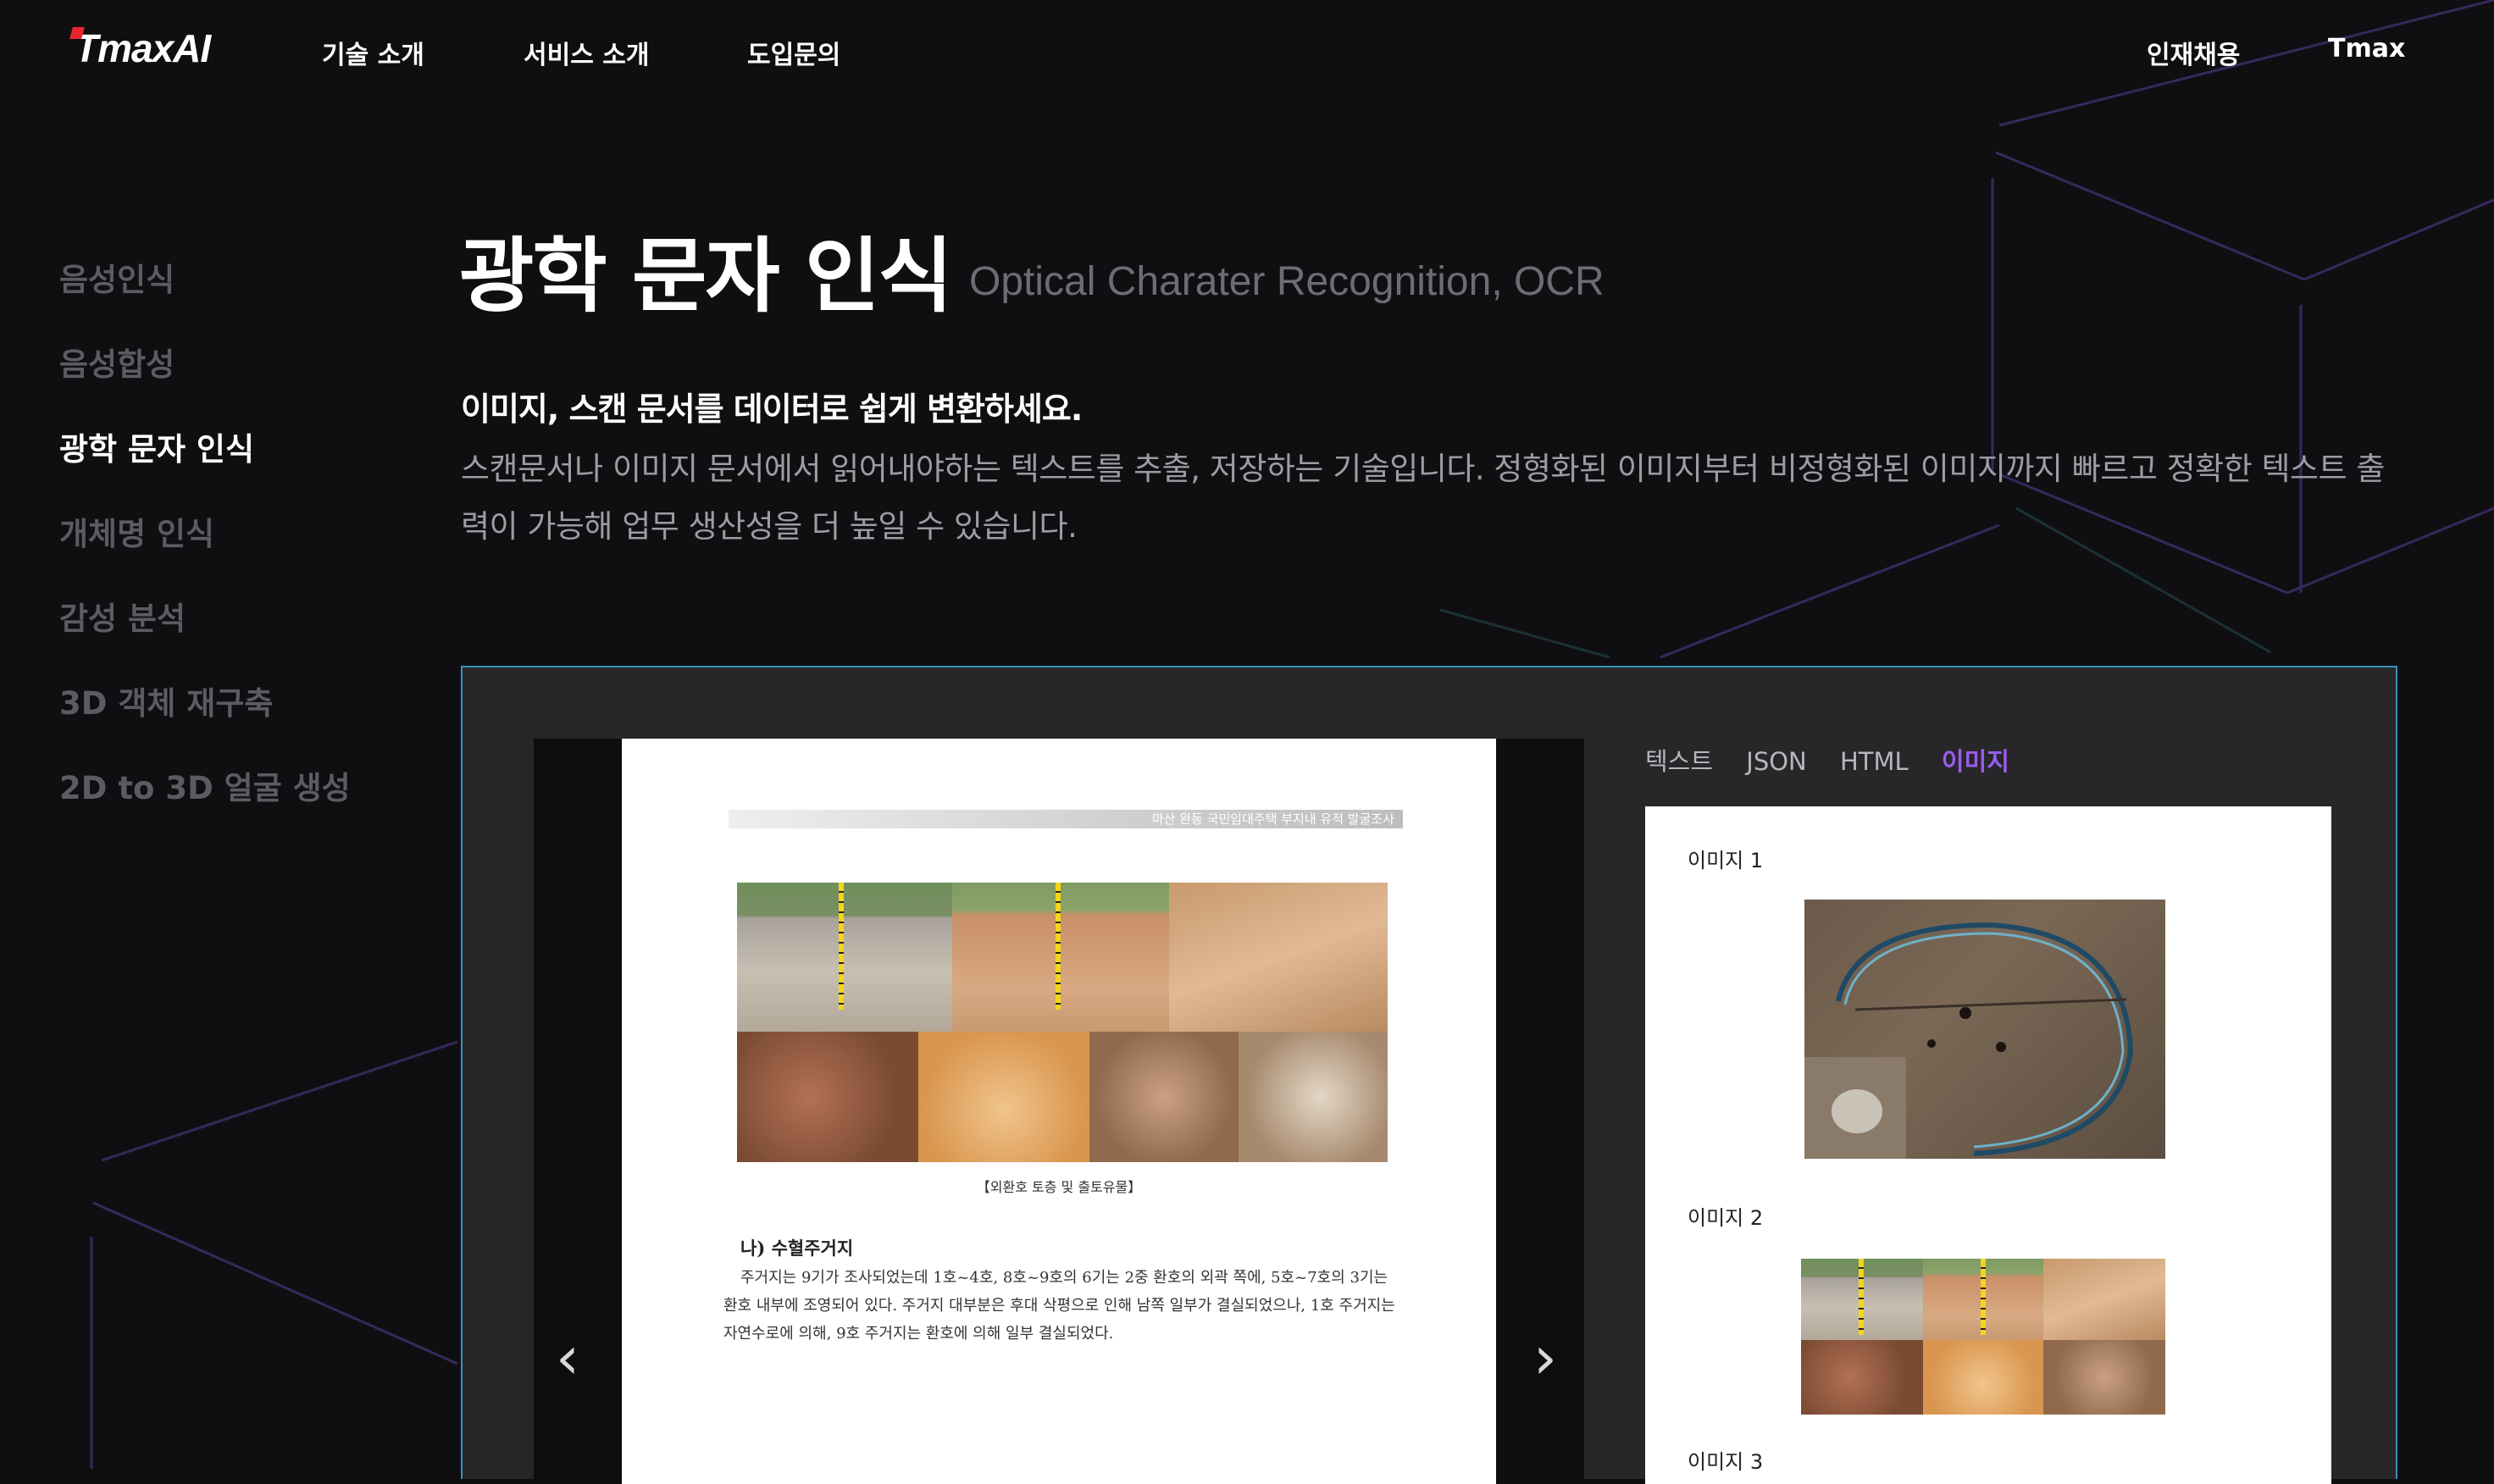 The height and width of the screenshot is (1484, 2494). What do you see at coordinates (1247, 52) in the screenshot?
I see `top-header: TmaxAI 기술 소개 서비스 소개 도입문의 인재채용 Tmax` at bounding box center [1247, 52].